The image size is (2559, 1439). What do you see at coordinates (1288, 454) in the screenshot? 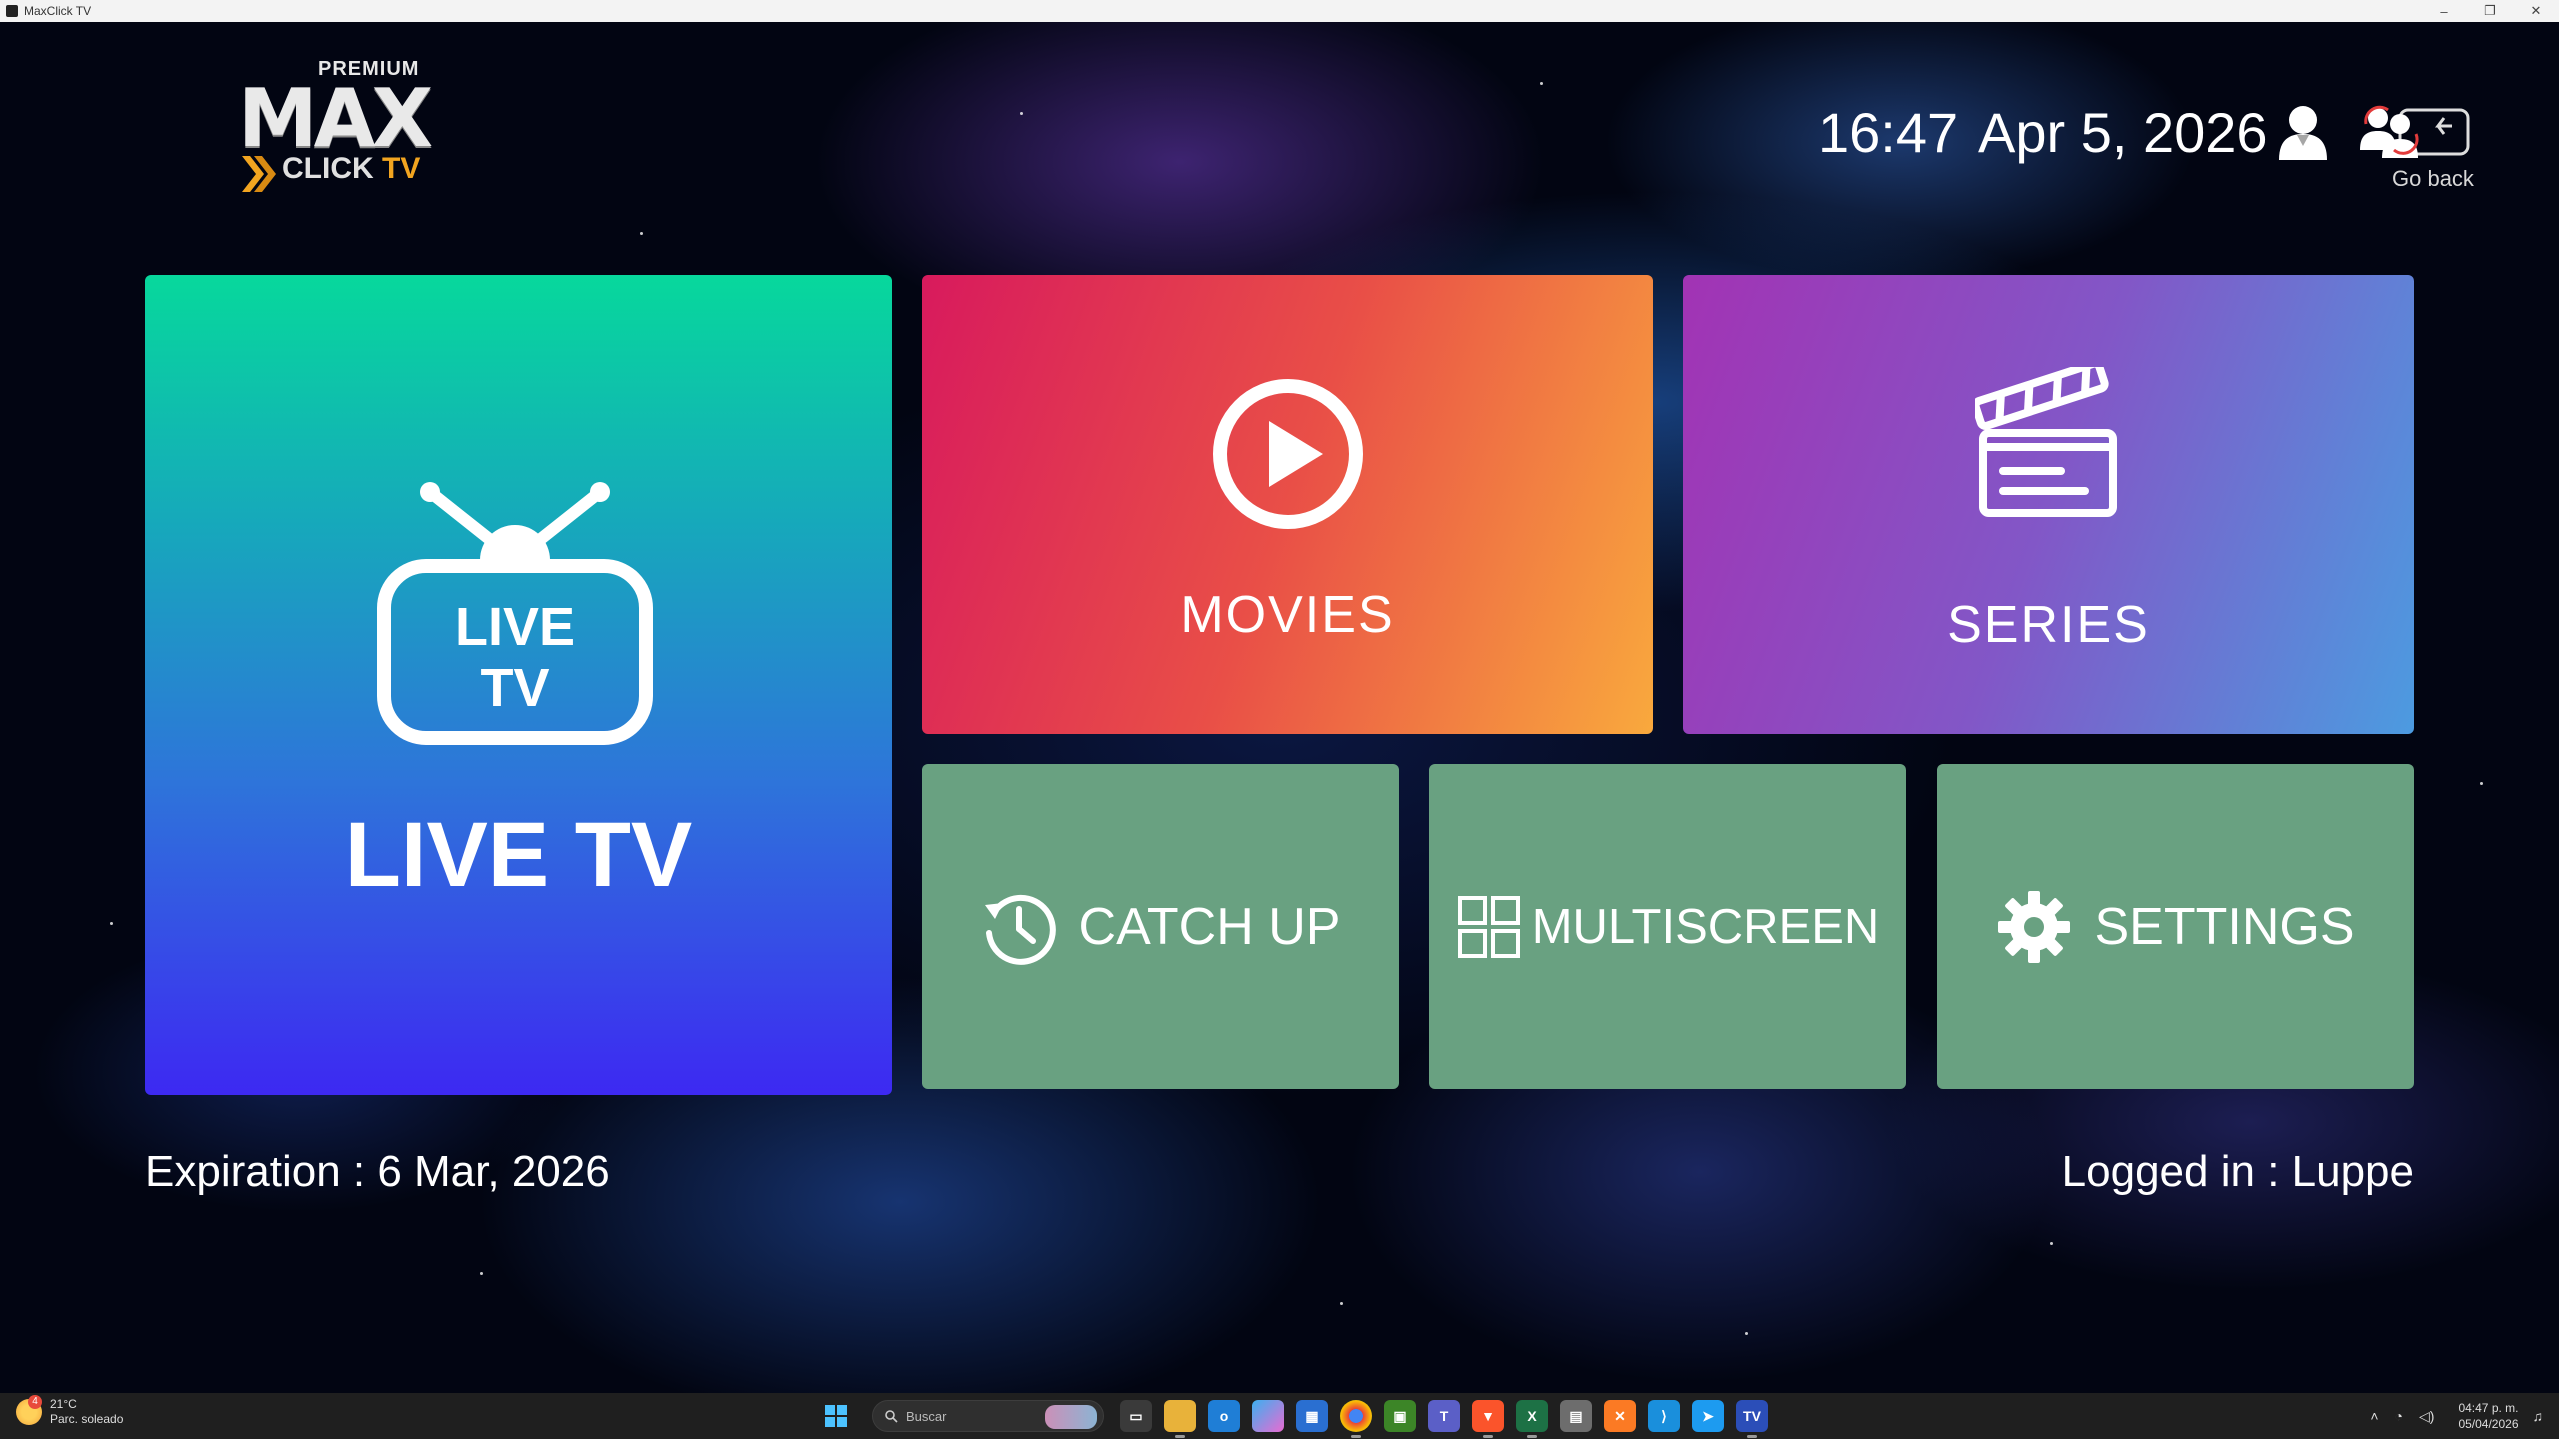
I see `play-circle-icon` at bounding box center [1288, 454].